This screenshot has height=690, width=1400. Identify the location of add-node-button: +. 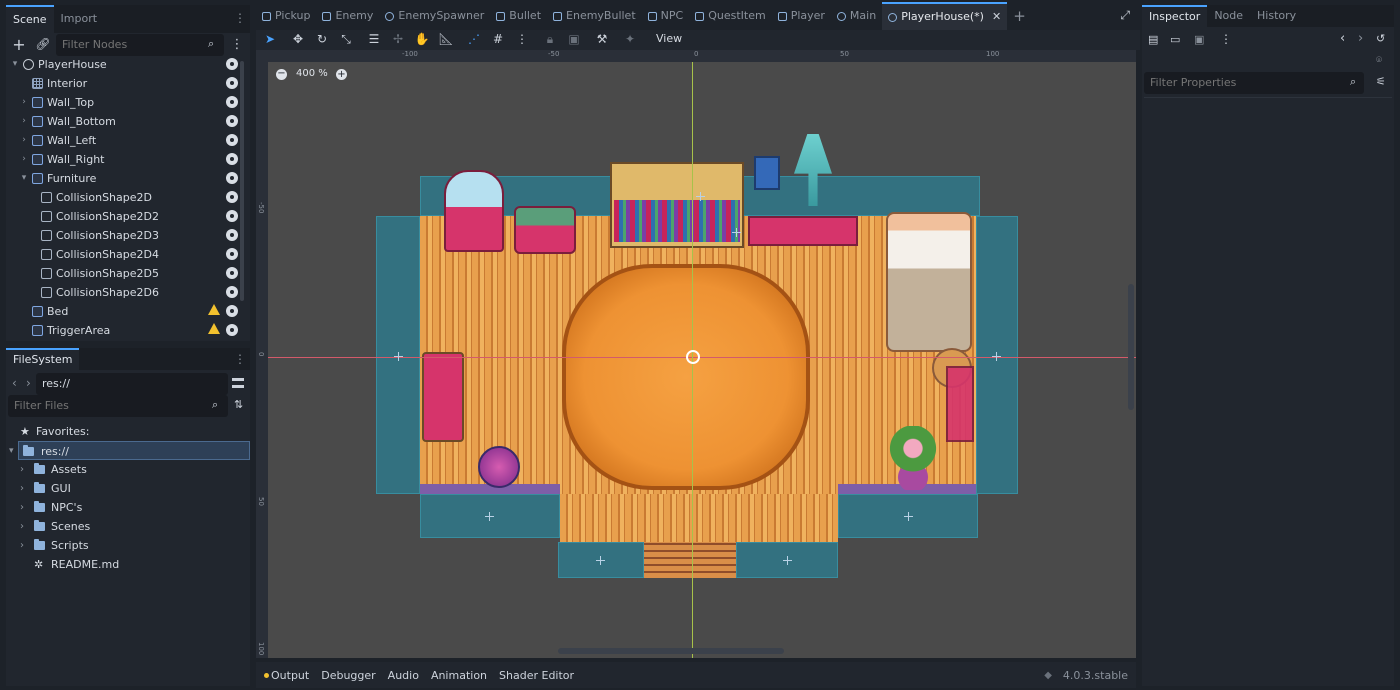
(19, 44).